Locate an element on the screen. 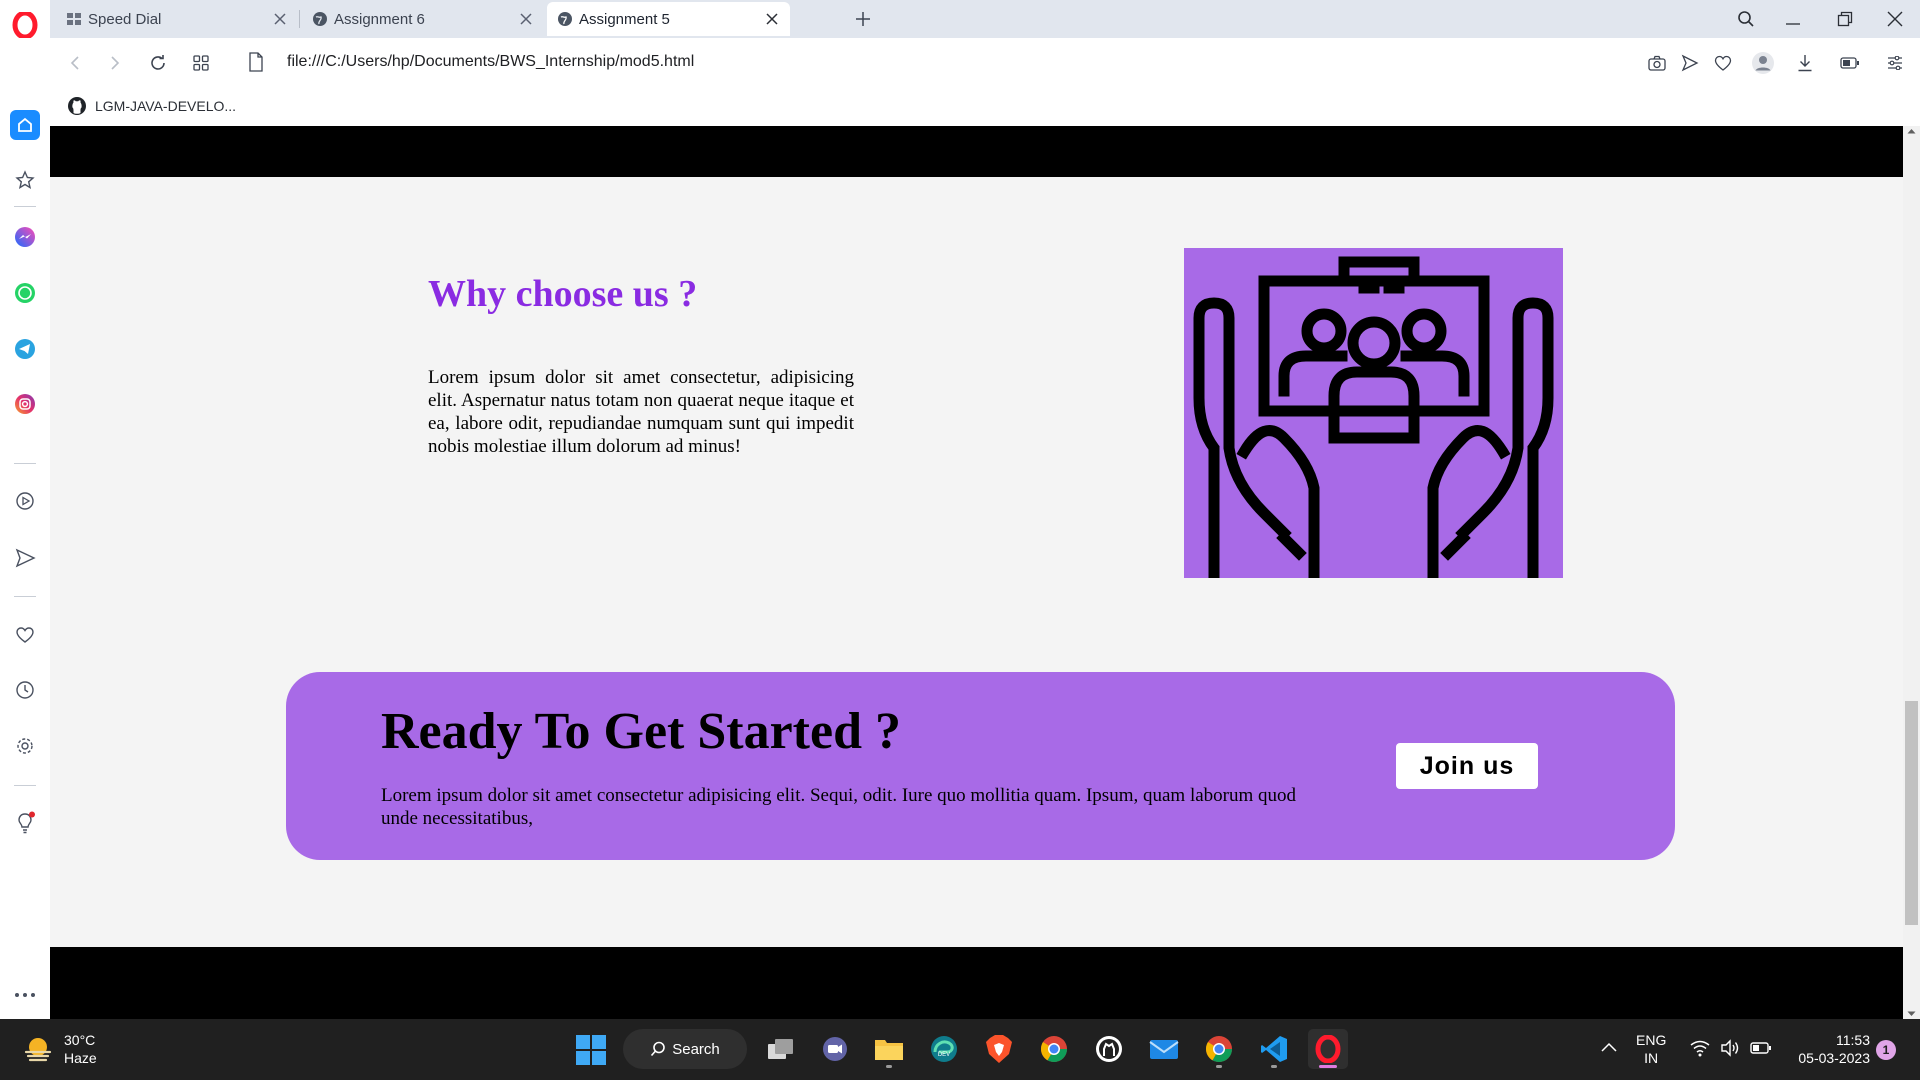  battery-saver-icon is located at coordinates (1850, 63).